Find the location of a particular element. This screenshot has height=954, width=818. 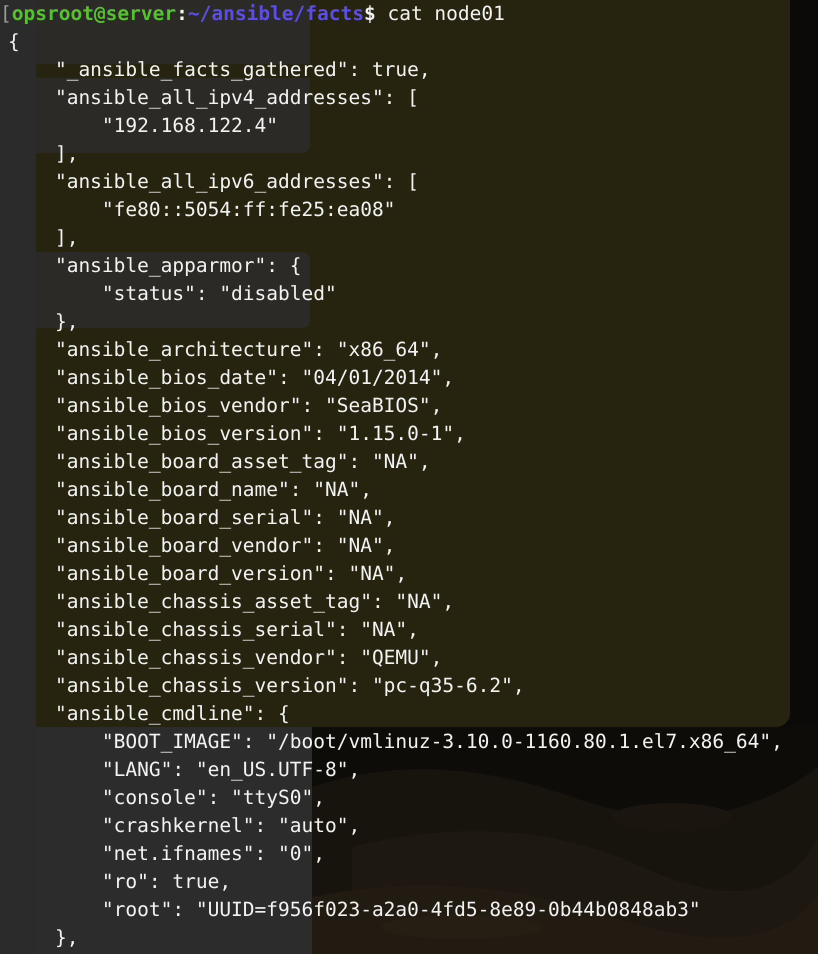

output-line: "ansible_chassis_asset_tag": "NA", is located at coordinates (254, 602).